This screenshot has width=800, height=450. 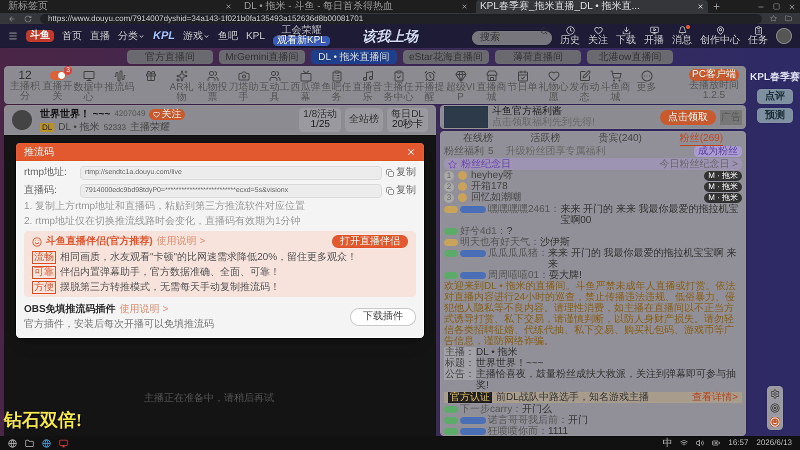 What do you see at coordinates (407, 120) in the screenshot?
I see `rank-card: 每日DL 20秒卡` at bounding box center [407, 120].